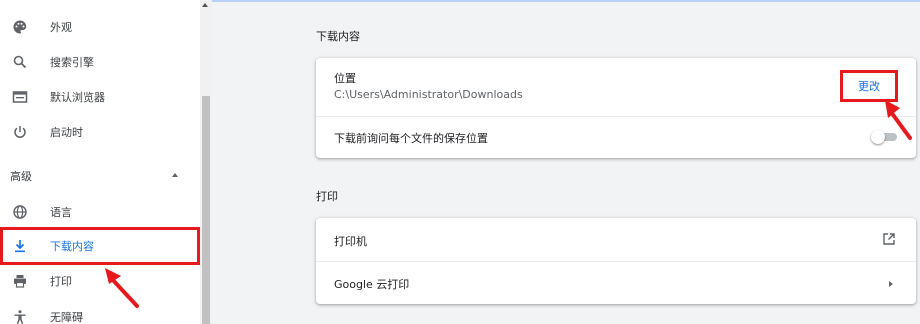  What do you see at coordinates (20, 281) in the screenshot?
I see `print-icon` at bounding box center [20, 281].